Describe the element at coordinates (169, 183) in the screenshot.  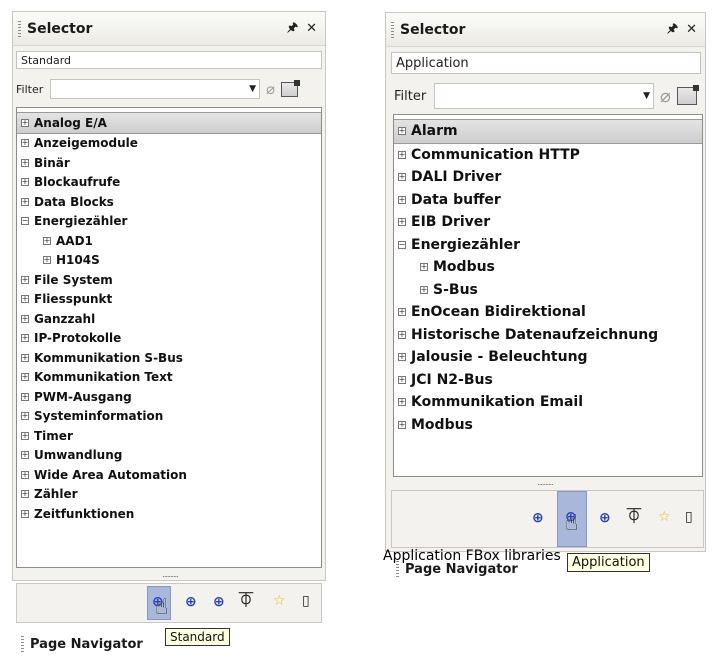
I see `tree-item: + Blockaufrufe` at that location.